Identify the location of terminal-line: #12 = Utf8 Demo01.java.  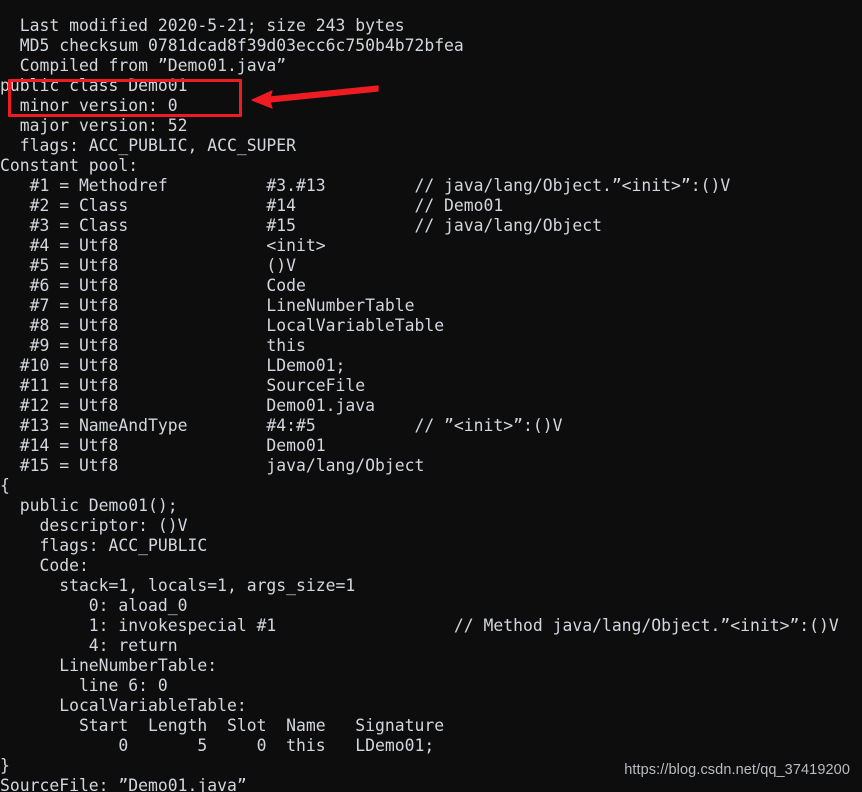
(187, 406).